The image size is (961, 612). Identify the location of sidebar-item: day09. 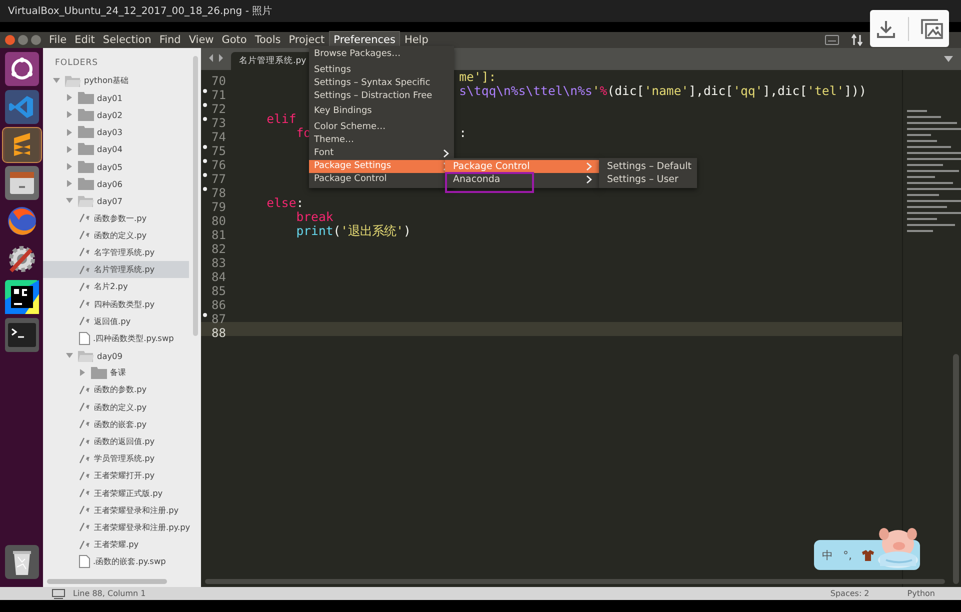
(116, 355).